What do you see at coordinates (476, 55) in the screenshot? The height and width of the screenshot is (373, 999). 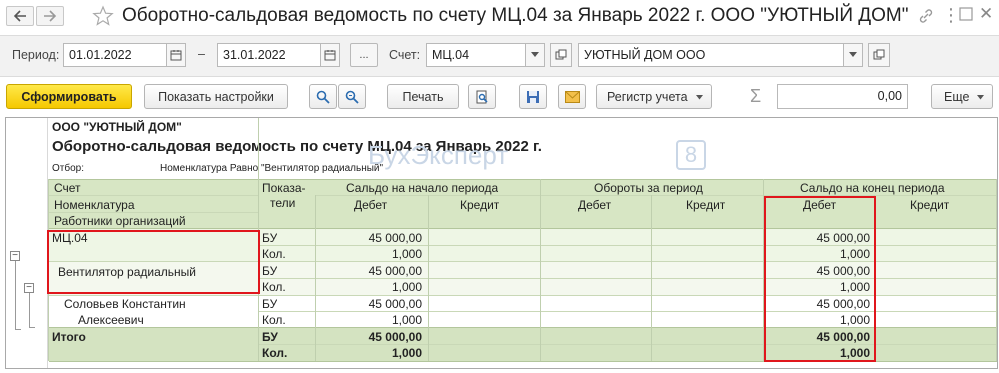 I see `account-input: МЦ.04` at bounding box center [476, 55].